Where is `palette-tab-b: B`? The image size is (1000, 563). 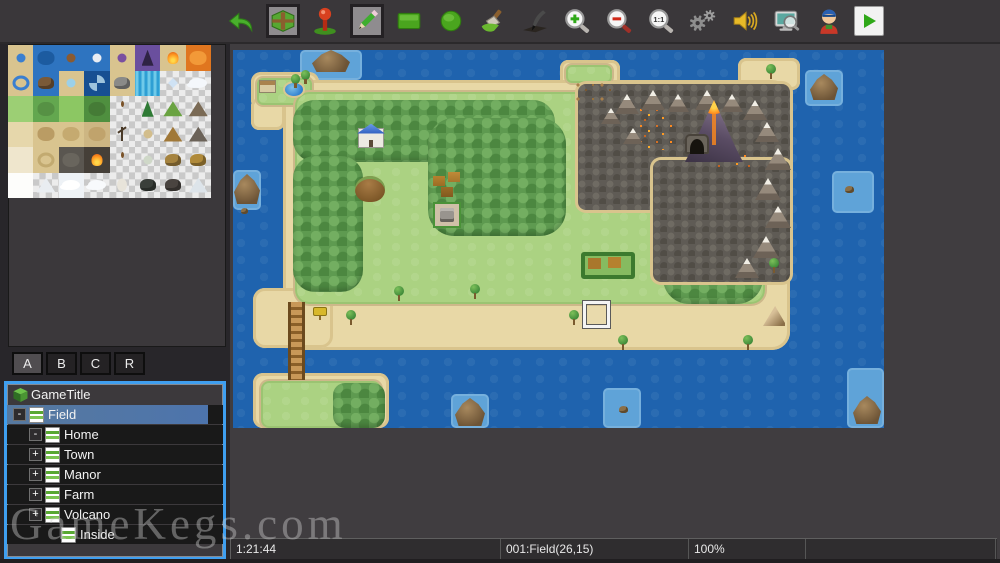
palette-tab-b: B is located at coordinates (61, 363).